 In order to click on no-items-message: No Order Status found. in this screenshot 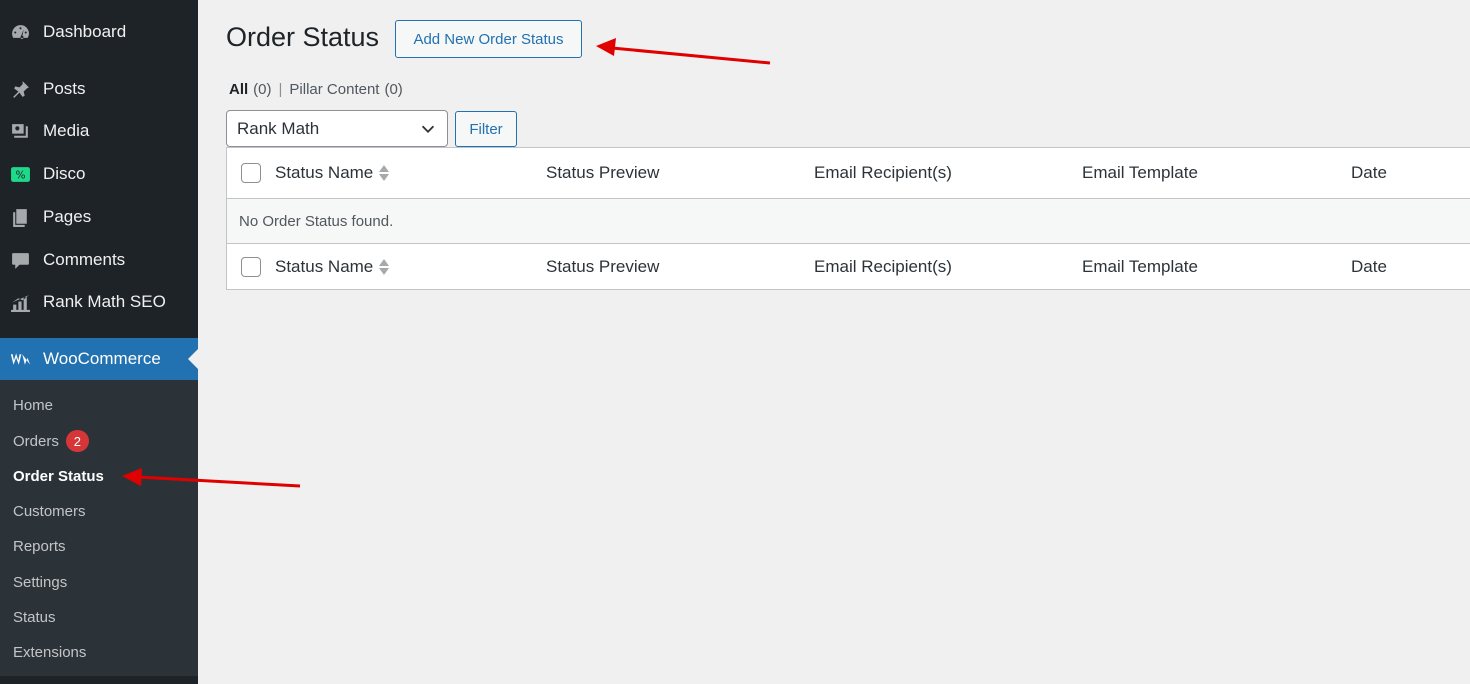, I will do `click(316, 221)`.